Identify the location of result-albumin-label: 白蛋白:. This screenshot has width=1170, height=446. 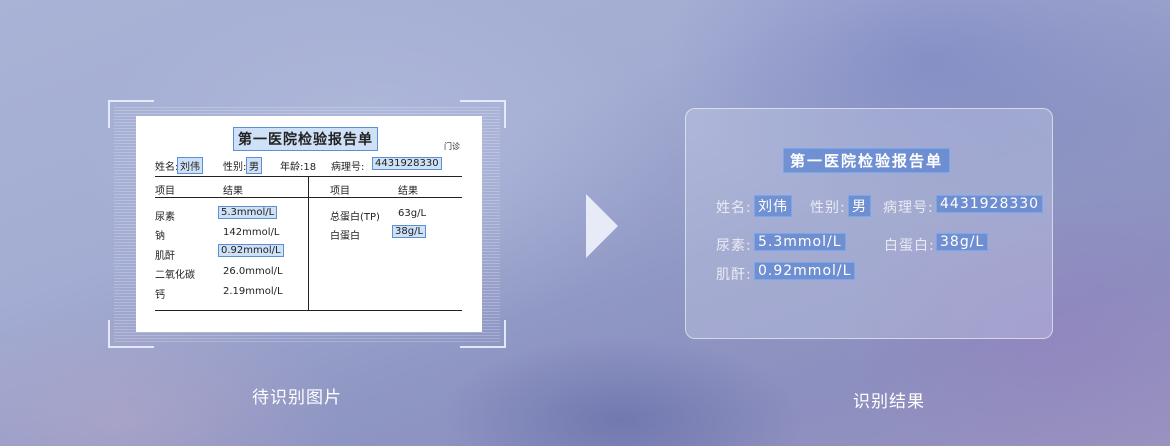
(909, 246).